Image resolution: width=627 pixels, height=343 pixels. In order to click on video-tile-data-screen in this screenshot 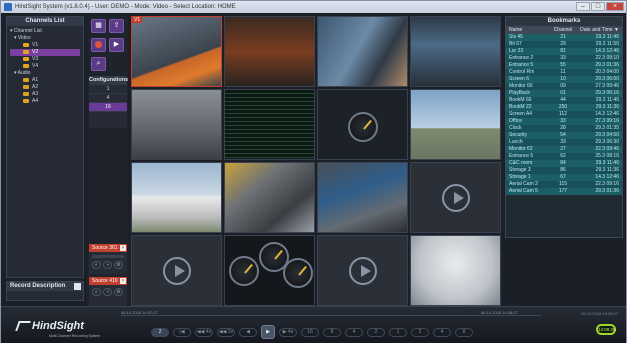, I will do `click(269, 124)`.